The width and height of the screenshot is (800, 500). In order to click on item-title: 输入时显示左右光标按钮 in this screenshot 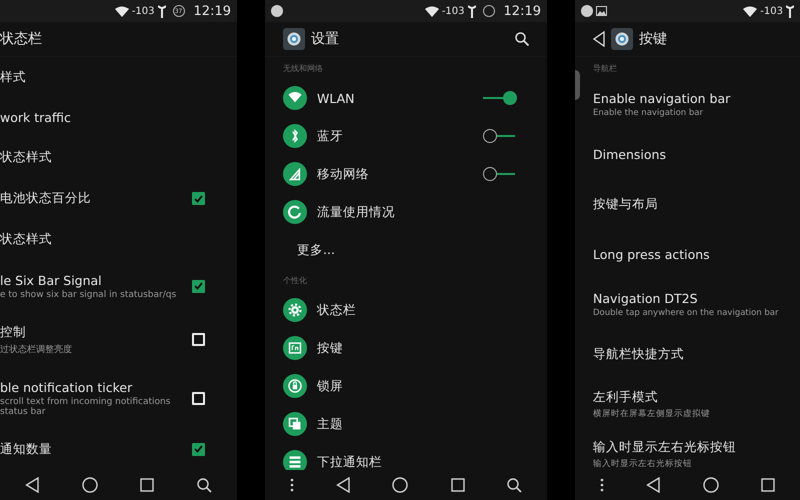, I will do `click(665, 447)`.